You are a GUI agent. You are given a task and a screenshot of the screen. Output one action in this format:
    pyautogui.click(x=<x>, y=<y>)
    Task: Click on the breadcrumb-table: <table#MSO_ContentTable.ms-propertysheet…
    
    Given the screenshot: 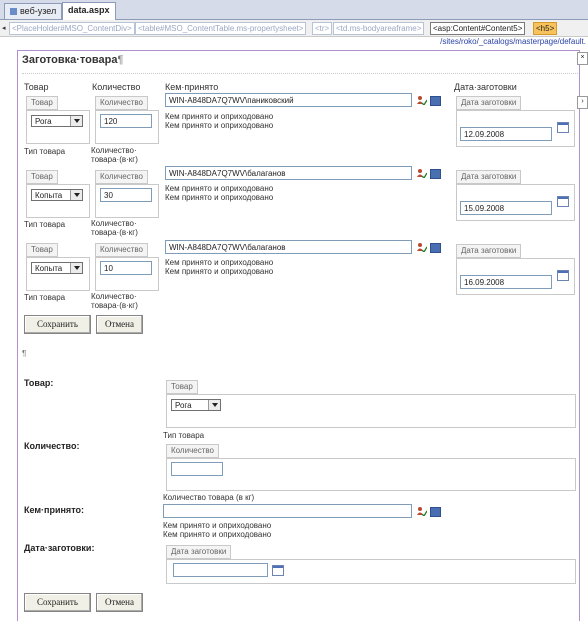 What is the action you would take?
    pyautogui.click(x=221, y=28)
    